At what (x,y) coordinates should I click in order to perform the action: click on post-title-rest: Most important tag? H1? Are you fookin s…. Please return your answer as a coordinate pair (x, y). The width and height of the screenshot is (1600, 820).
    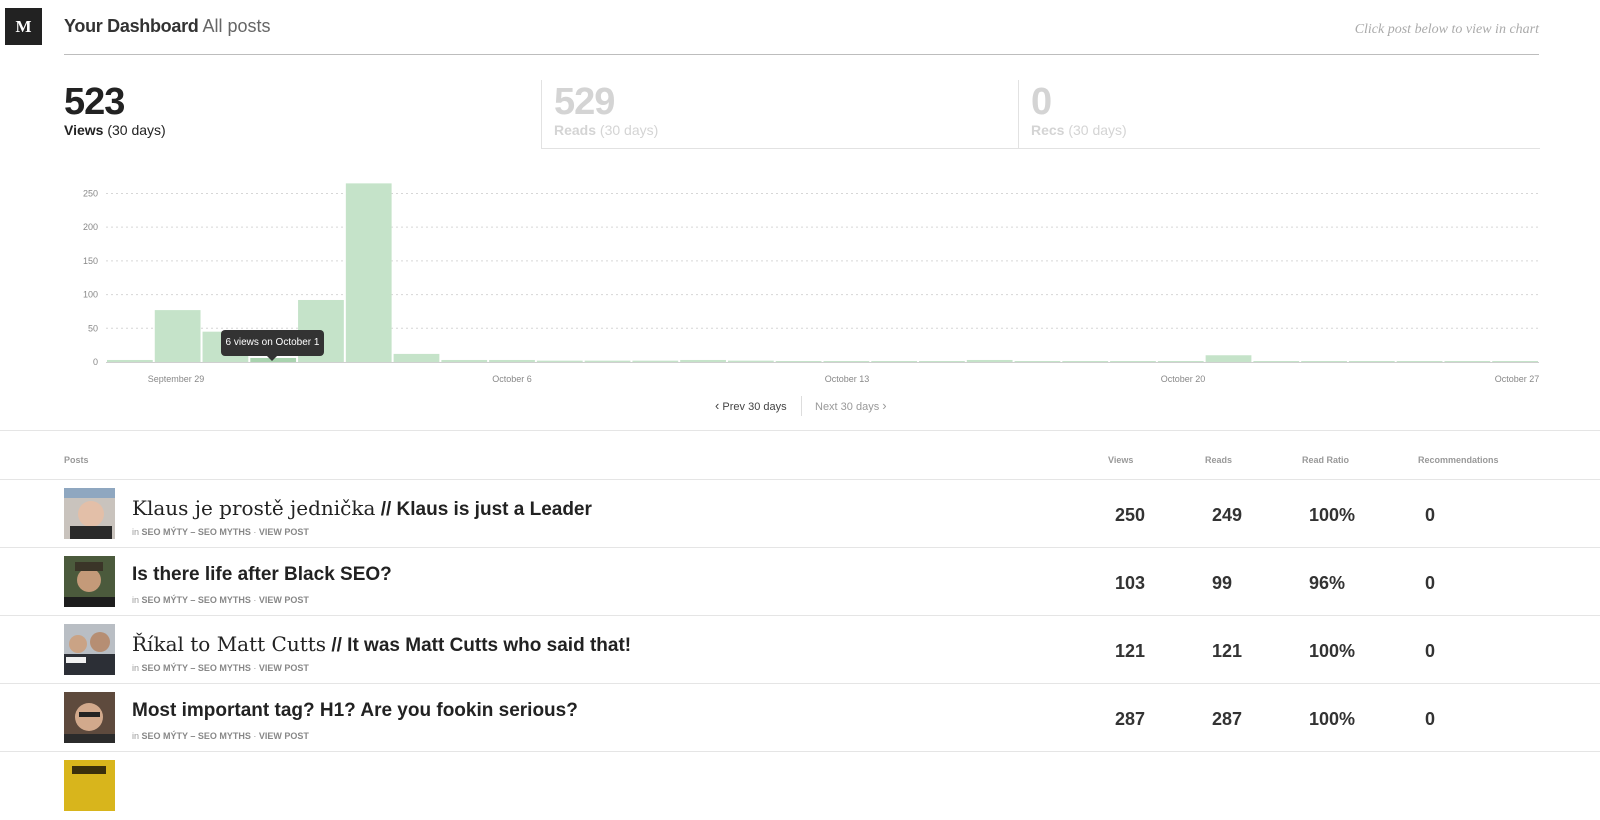
    Looking at the image, I should click on (355, 710).